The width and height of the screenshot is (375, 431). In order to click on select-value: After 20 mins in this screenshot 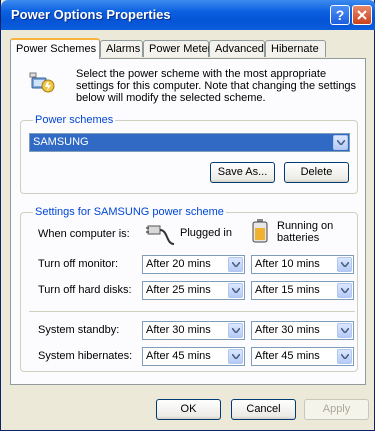, I will do `click(178, 264)`.